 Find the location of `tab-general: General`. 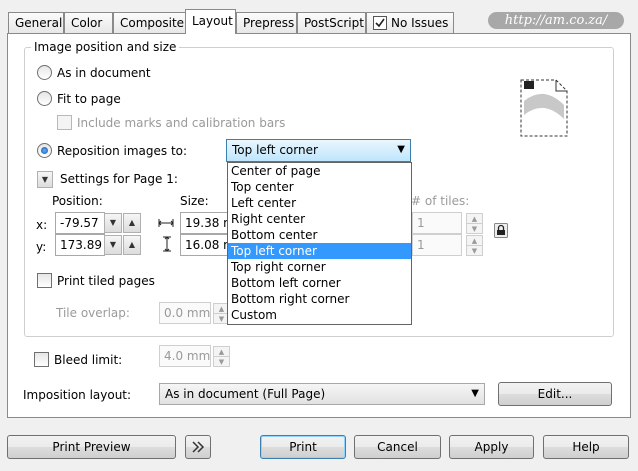

tab-general: General is located at coordinates (36, 22).